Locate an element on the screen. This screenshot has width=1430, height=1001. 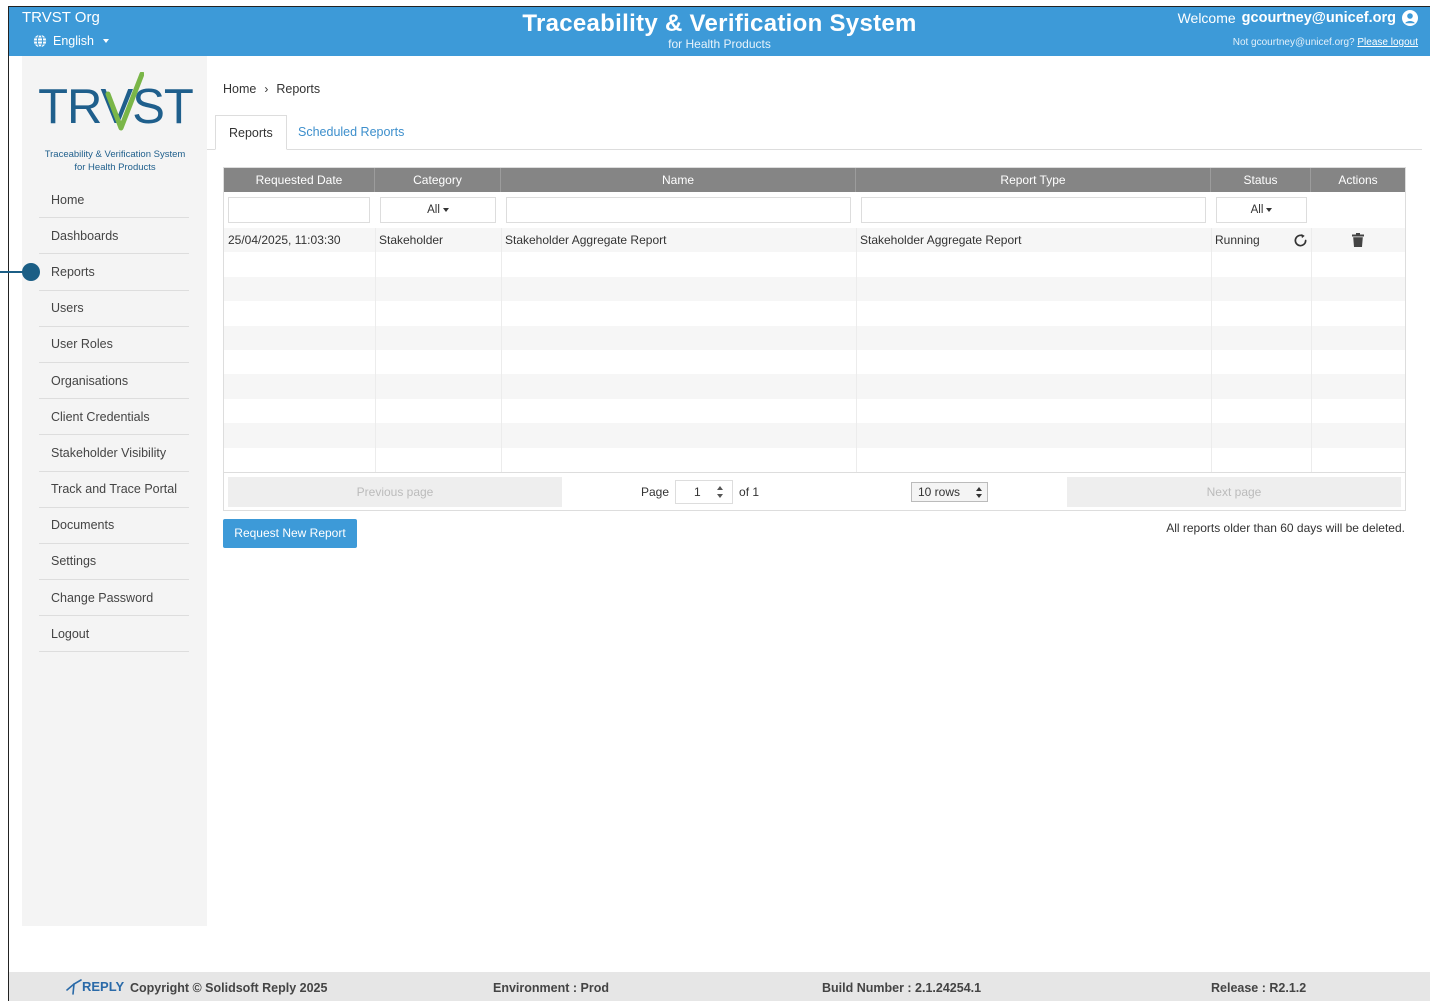
status-filter-select: All is located at coordinates (1261, 210).